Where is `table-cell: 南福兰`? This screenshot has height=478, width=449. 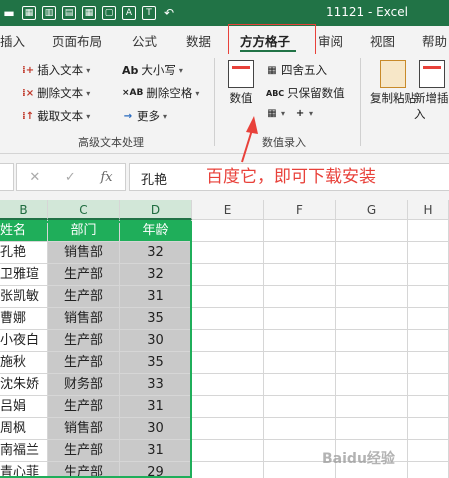 table-cell: 南福兰 is located at coordinates (24, 451).